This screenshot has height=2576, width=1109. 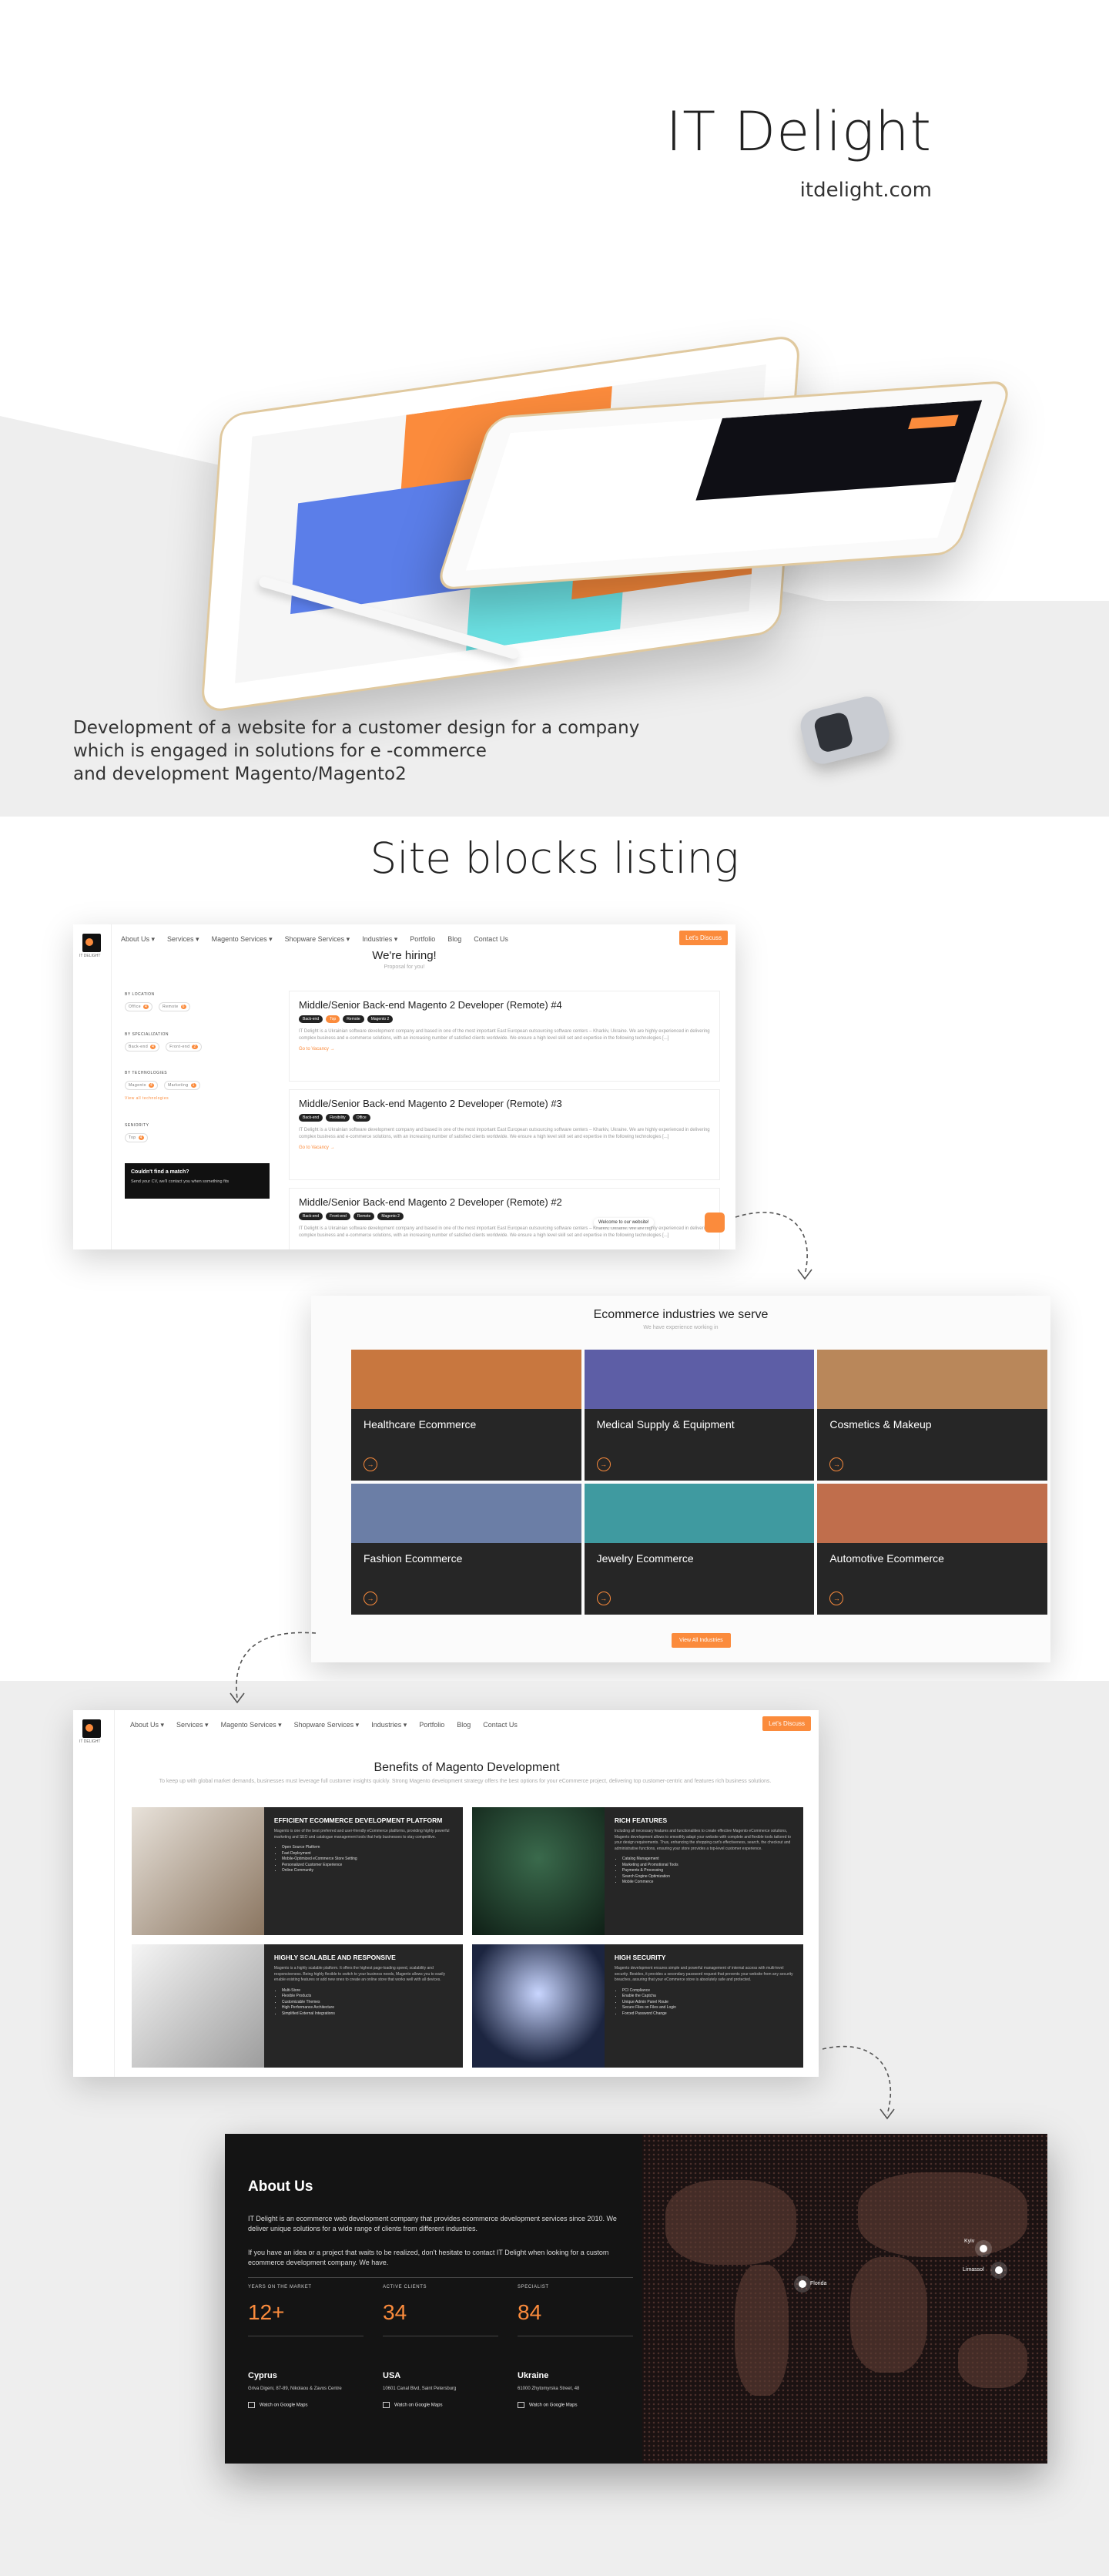 What do you see at coordinates (91, 1728) in the screenshot?
I see `logo-icon` at bounding box center [91, 1728].